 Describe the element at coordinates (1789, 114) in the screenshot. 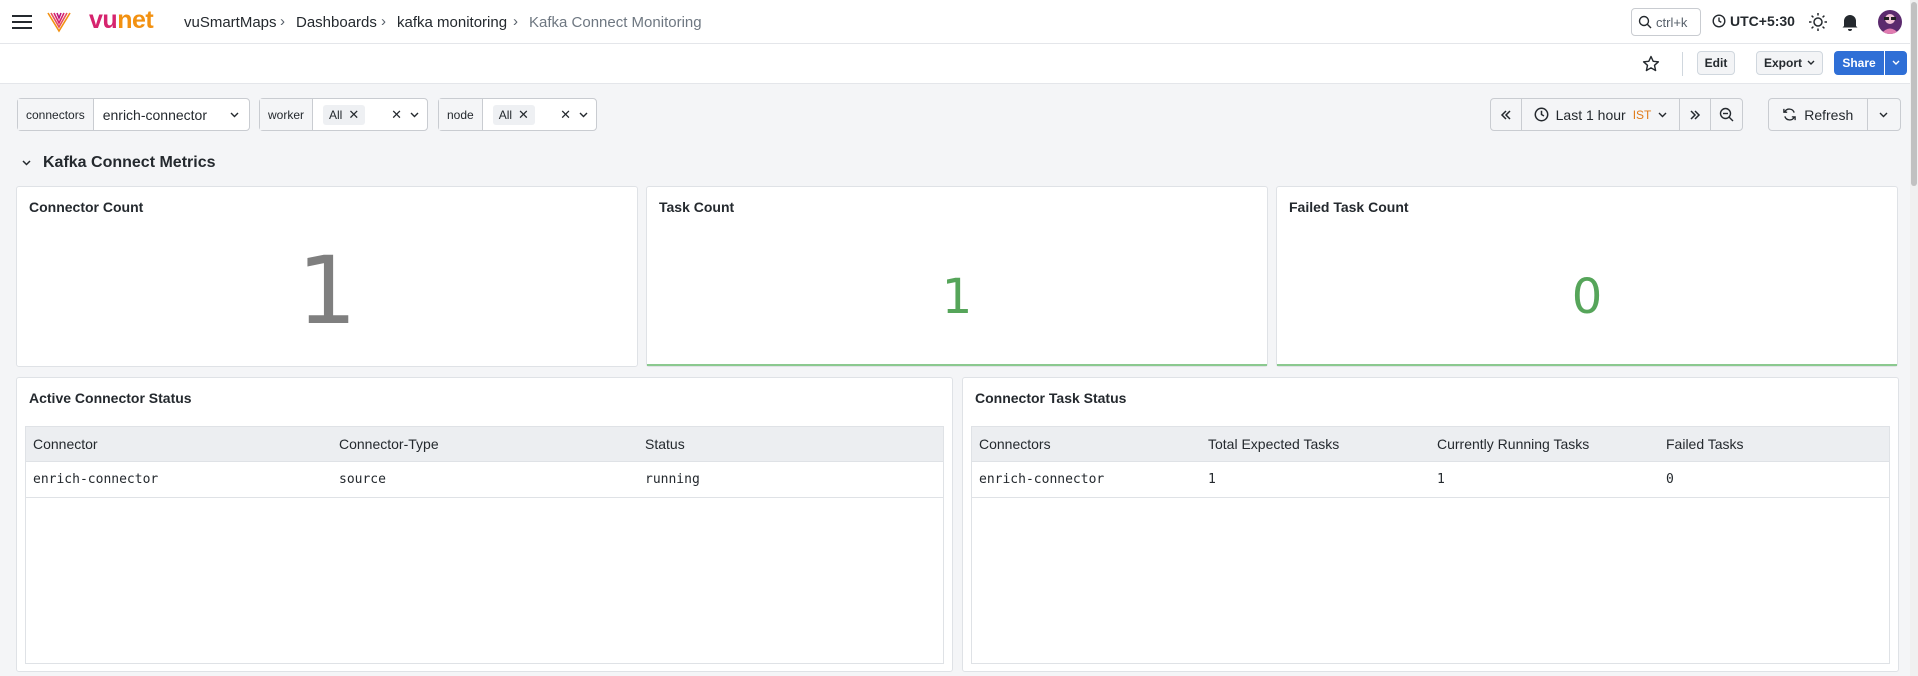

I see `refresh-icon` at that location.